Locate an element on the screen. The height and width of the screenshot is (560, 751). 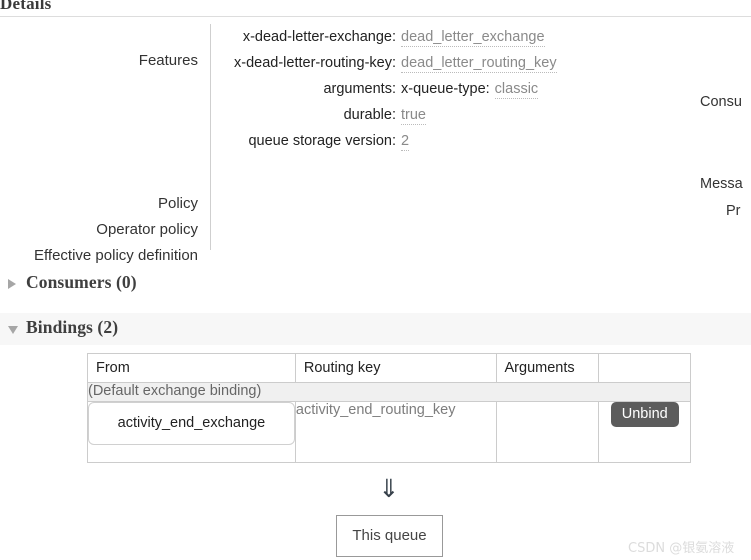
feature-row-arguments: arguments: x-queue-type: classic is located at coordinates (382, 88).